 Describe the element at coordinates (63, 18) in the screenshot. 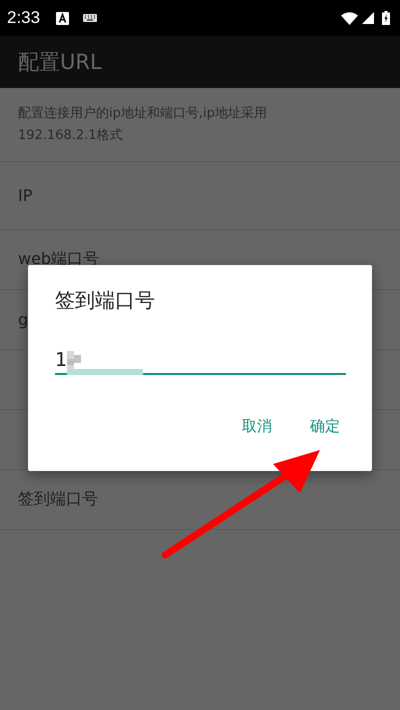

I see `text-a-icon` at that location.